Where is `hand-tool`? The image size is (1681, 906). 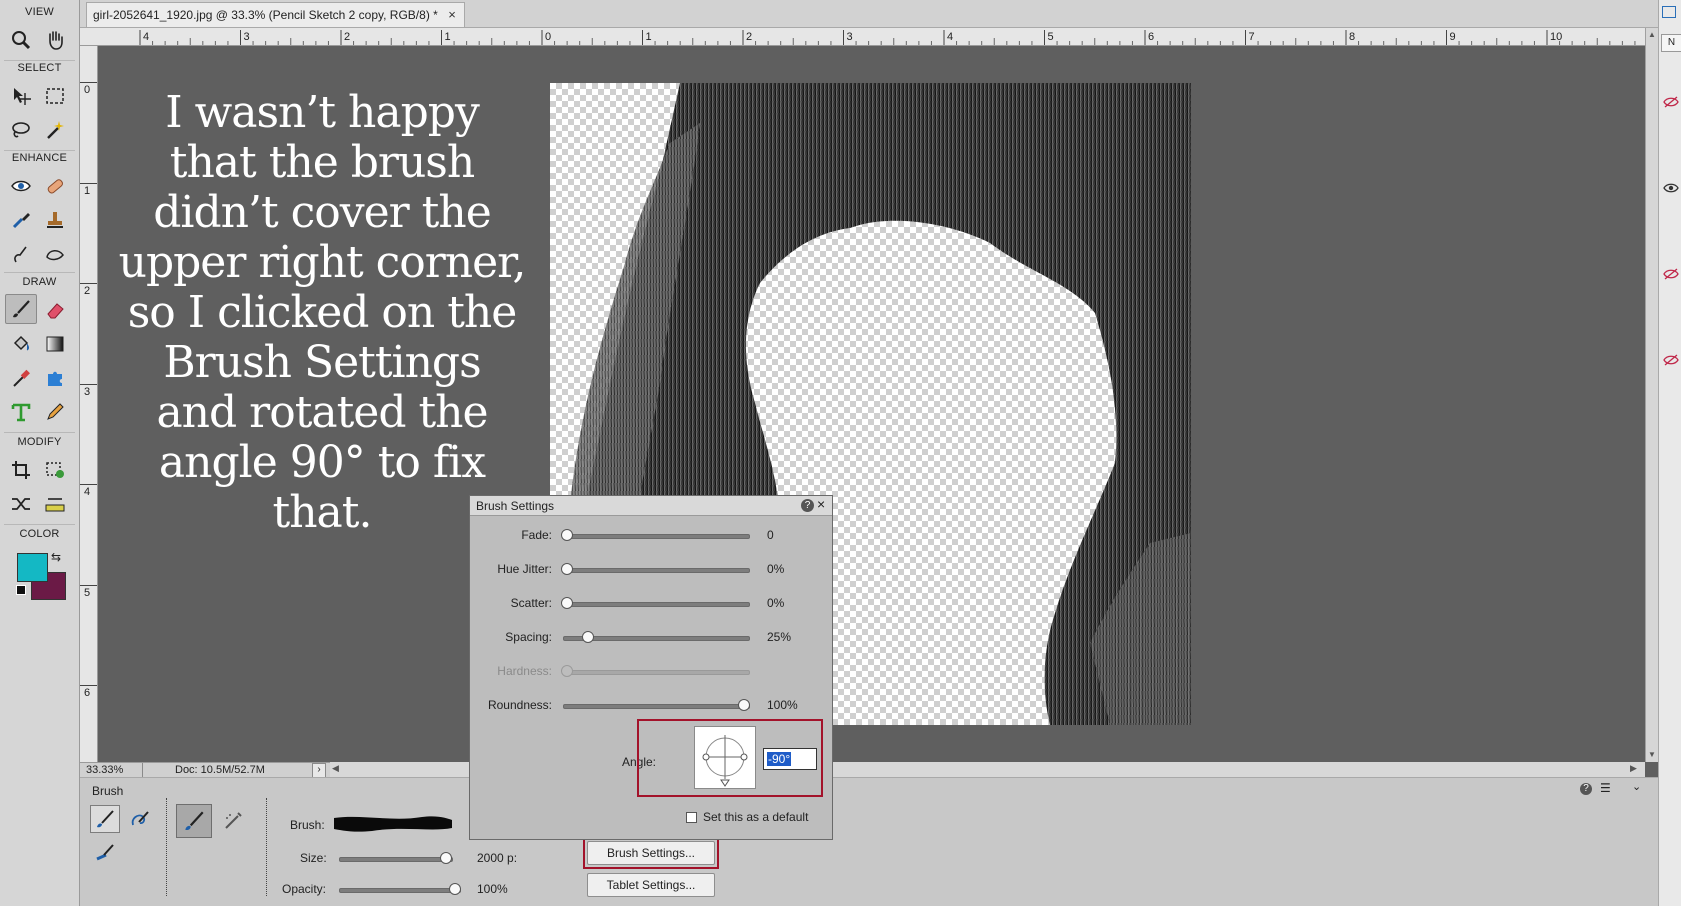 hand-tool is located at coordinates (55, 40).